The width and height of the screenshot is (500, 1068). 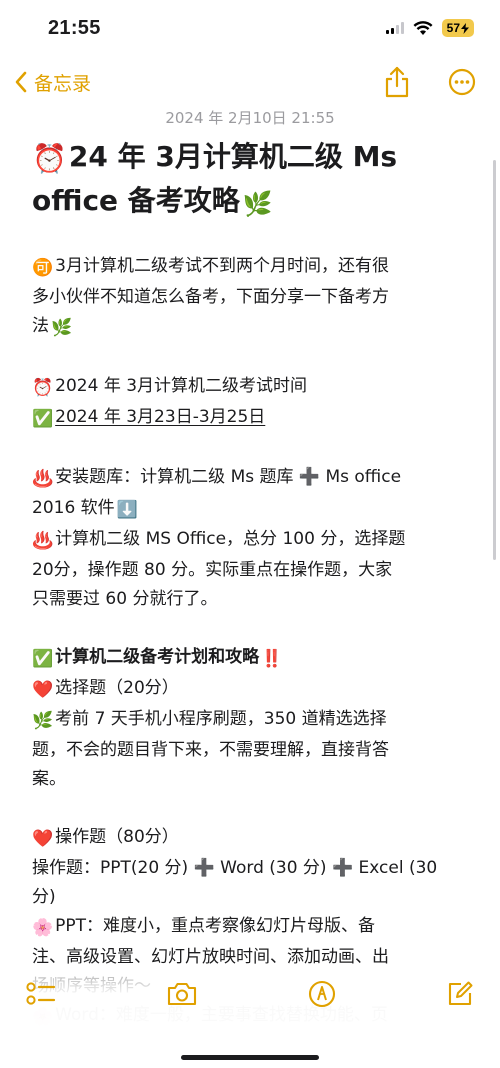 I want to click on note-line: 题，不会的题目背下来，不需要理解，直接背答, so click(x=251, y=750).